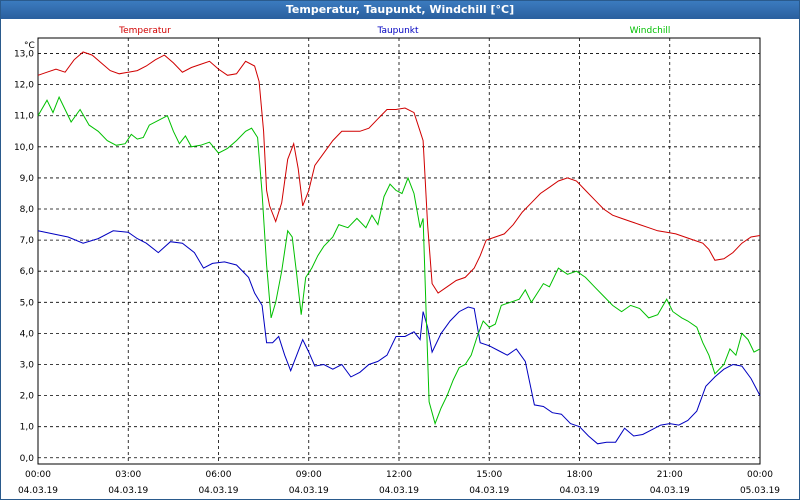  What do you see at coordinates (24, 148) in the screenshot?
I see `y-tick-label: 10,0` at bounding box center [24, 148].